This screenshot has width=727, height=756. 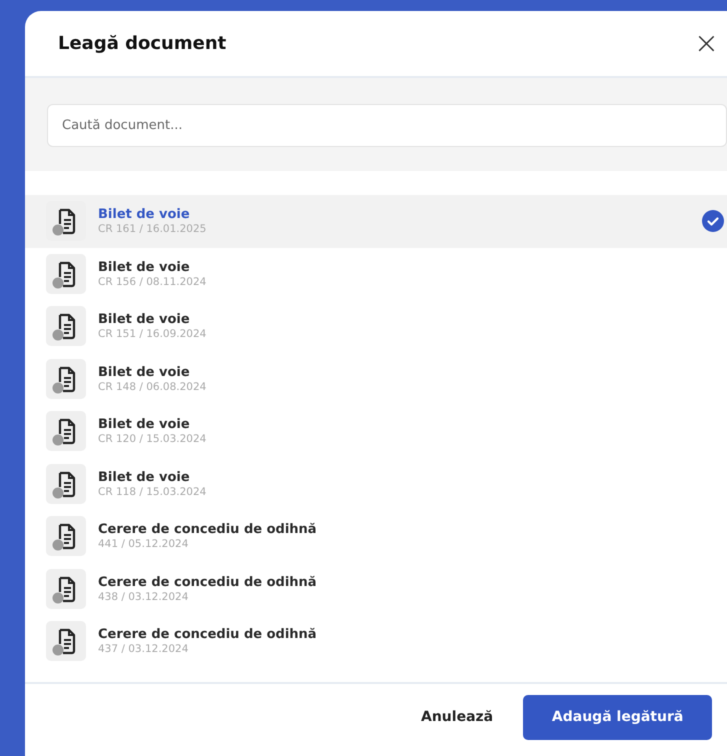 I want to click on document-item: Cerere de concediu de odihnă 438 / 03.12.2024, so click(x=376, y=588).